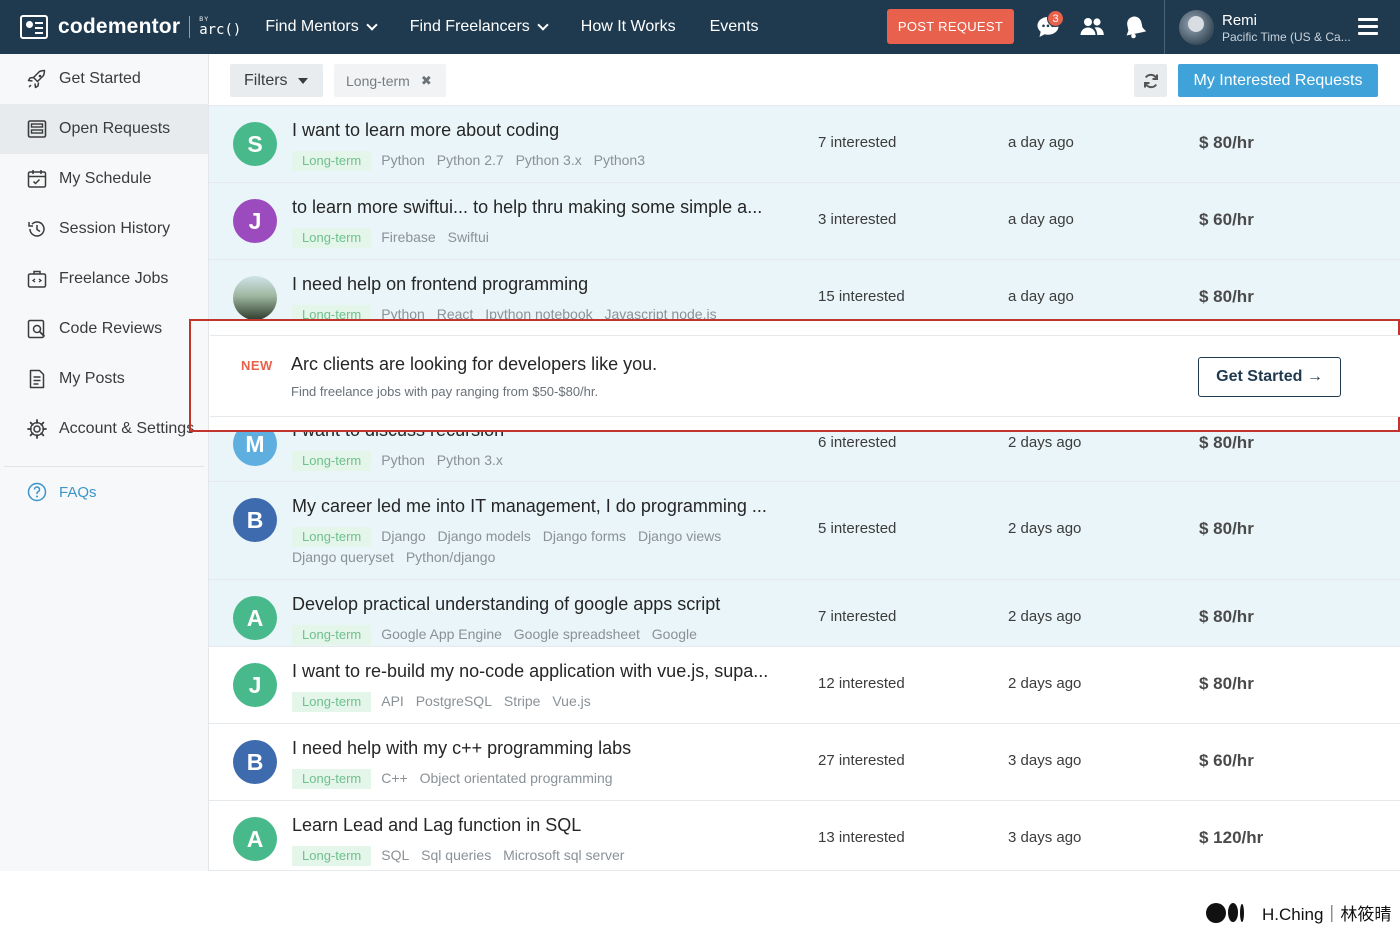 This screenshot has height=930, width=1400. Describe the element at coordinates (104, 79) in the screenshot. I see `sidebar-item-get-started: Get Started` at that location.